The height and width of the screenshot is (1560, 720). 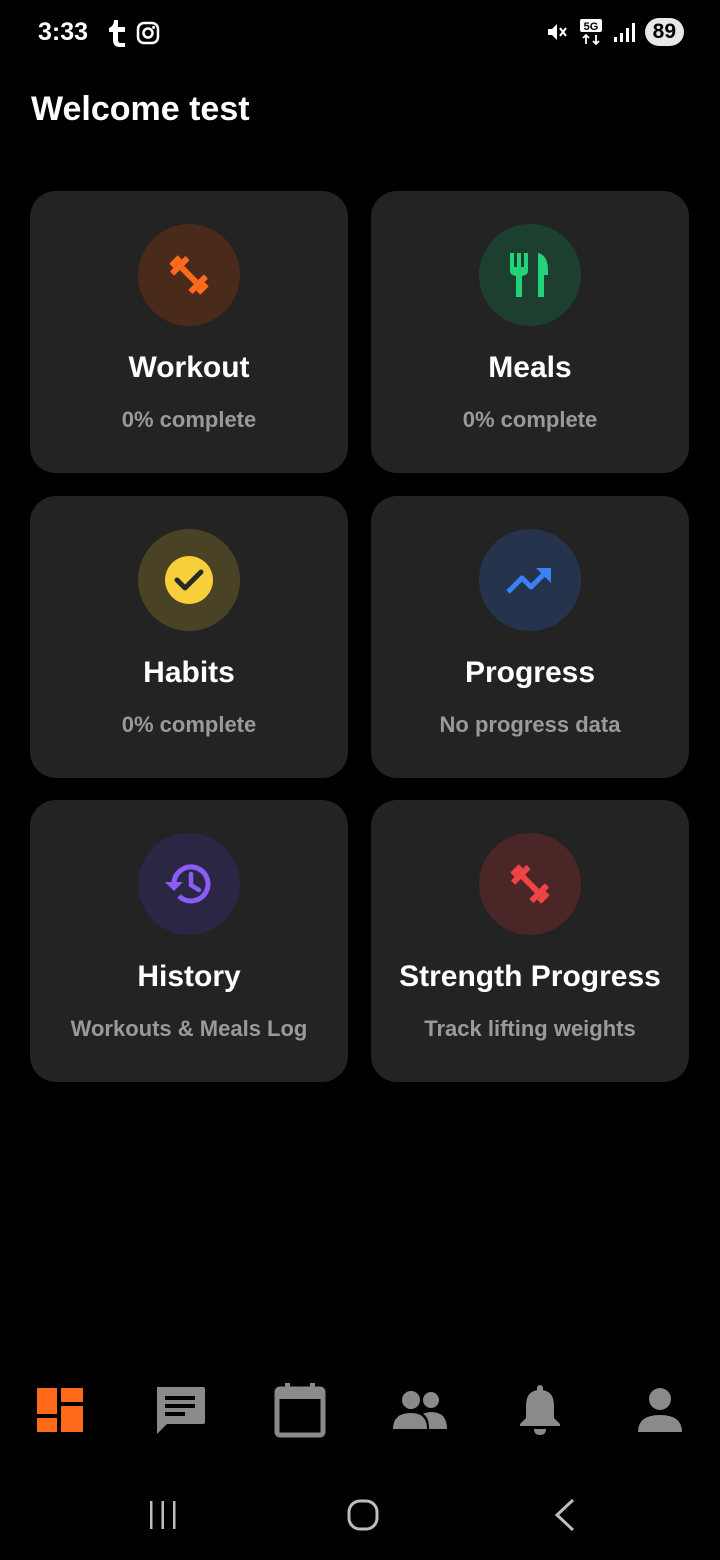 I want to click on progress-card: Progress No progress data, so click(x=530, y=637).